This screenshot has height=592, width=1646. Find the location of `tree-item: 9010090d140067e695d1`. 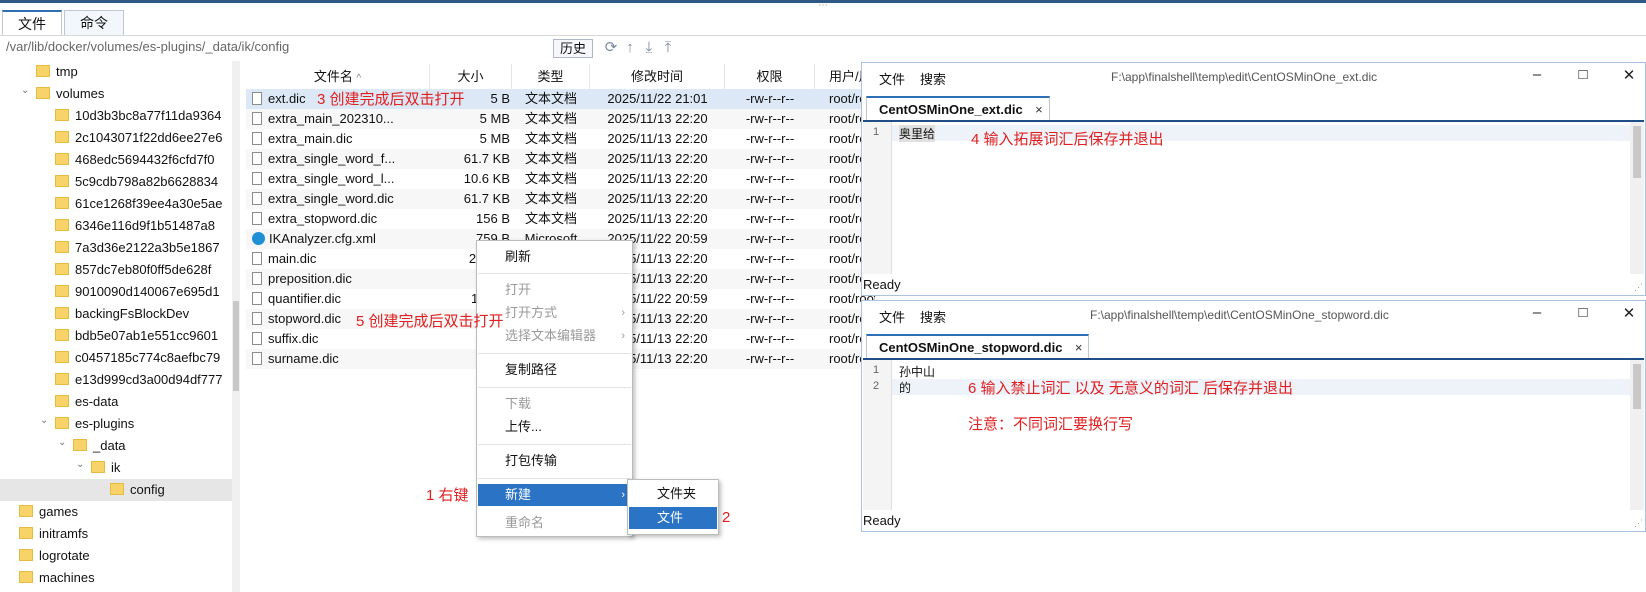

tree-item: 9010090d140067e695d1 is located at coordinates (137, 292).